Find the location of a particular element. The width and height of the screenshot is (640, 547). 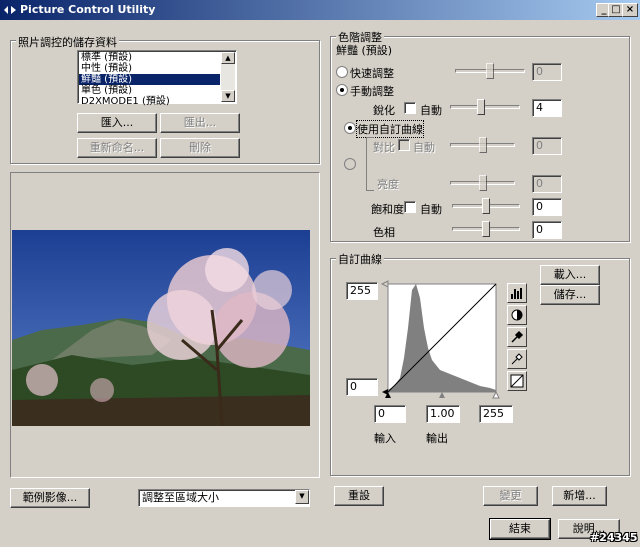

brightness-slider is located at coordinates (482, 183).